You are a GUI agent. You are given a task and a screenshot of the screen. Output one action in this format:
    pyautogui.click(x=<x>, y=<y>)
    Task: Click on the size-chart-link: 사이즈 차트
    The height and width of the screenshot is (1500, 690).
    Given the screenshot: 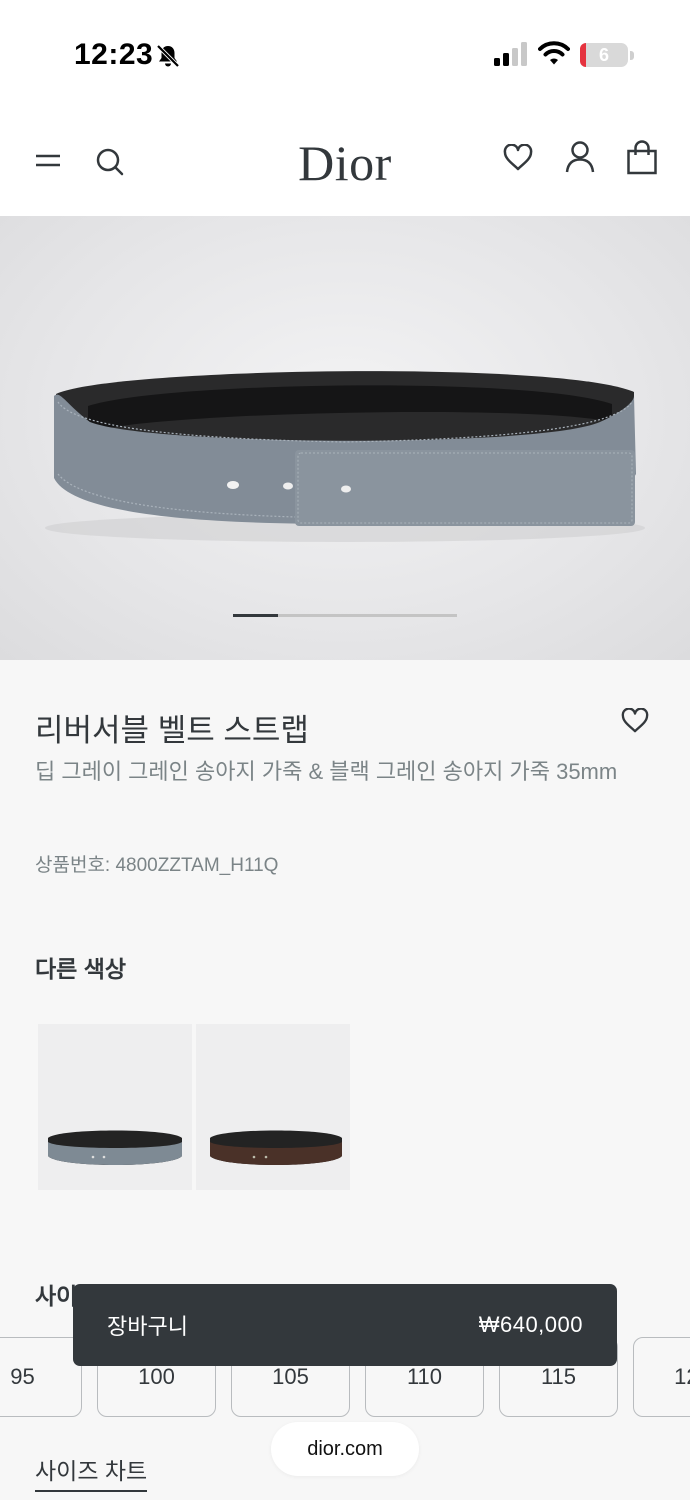 What is the action you would take?
    pyautogui.click(x=91, y=1472)
    